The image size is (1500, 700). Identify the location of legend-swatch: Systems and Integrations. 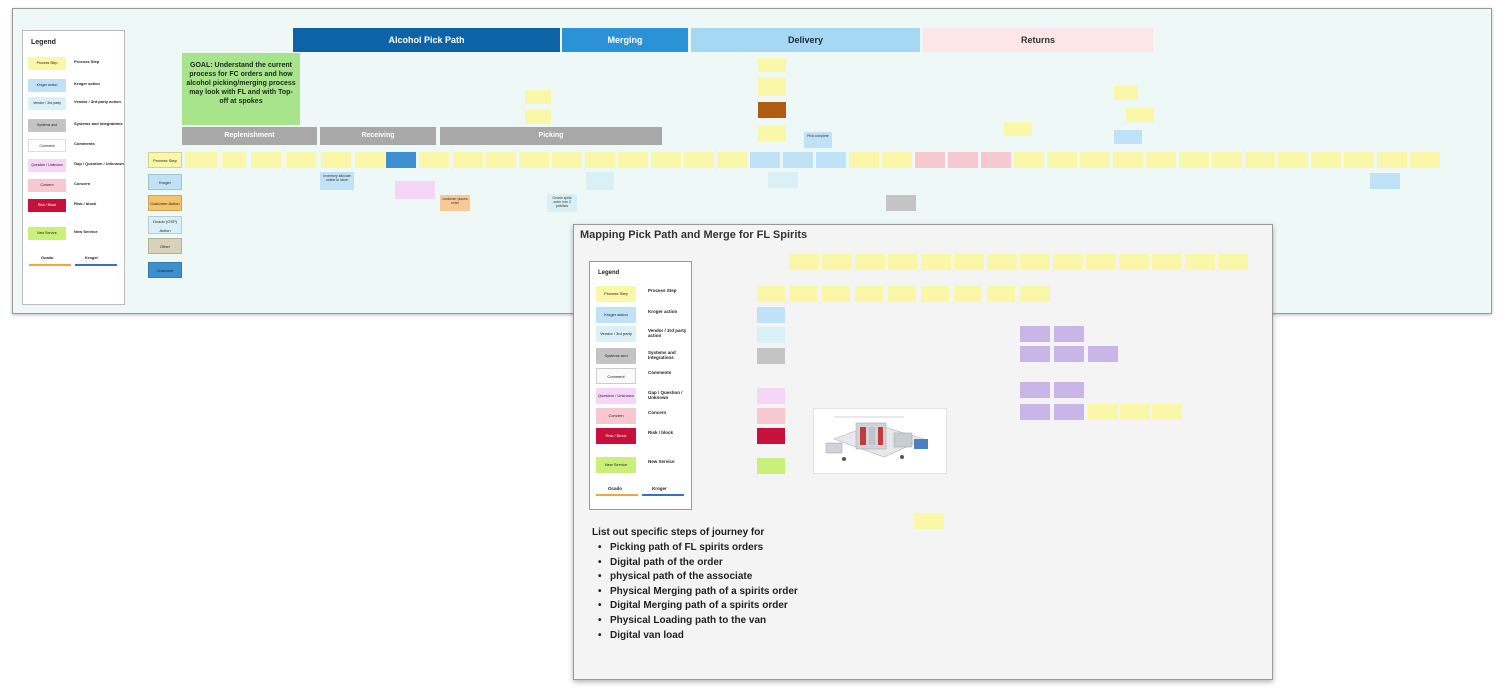
(616, 356).